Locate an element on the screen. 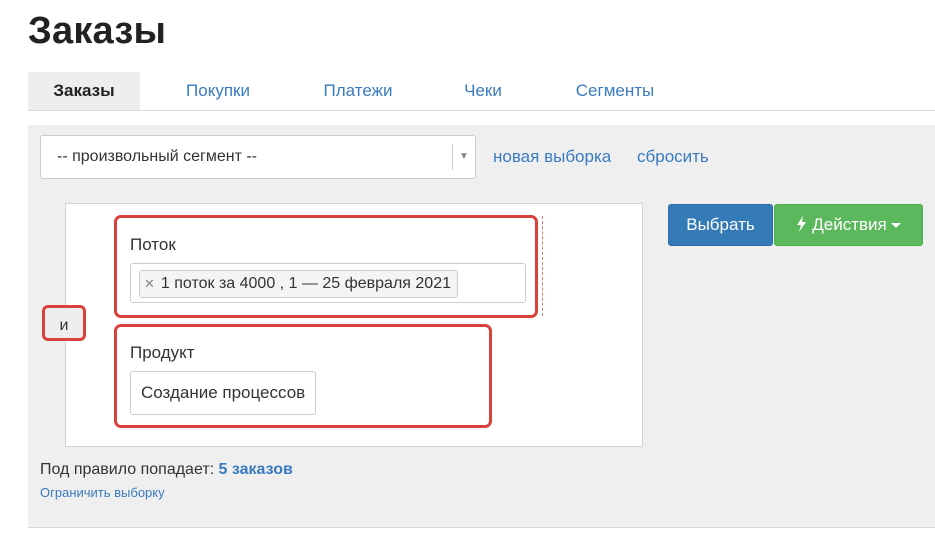 The height and width of the screenshot is (536, 935). stream-tag-input: ✕ 1 поток за 4000 , 1 — 25 февраля 2021 is located at coordinates (328, 283).